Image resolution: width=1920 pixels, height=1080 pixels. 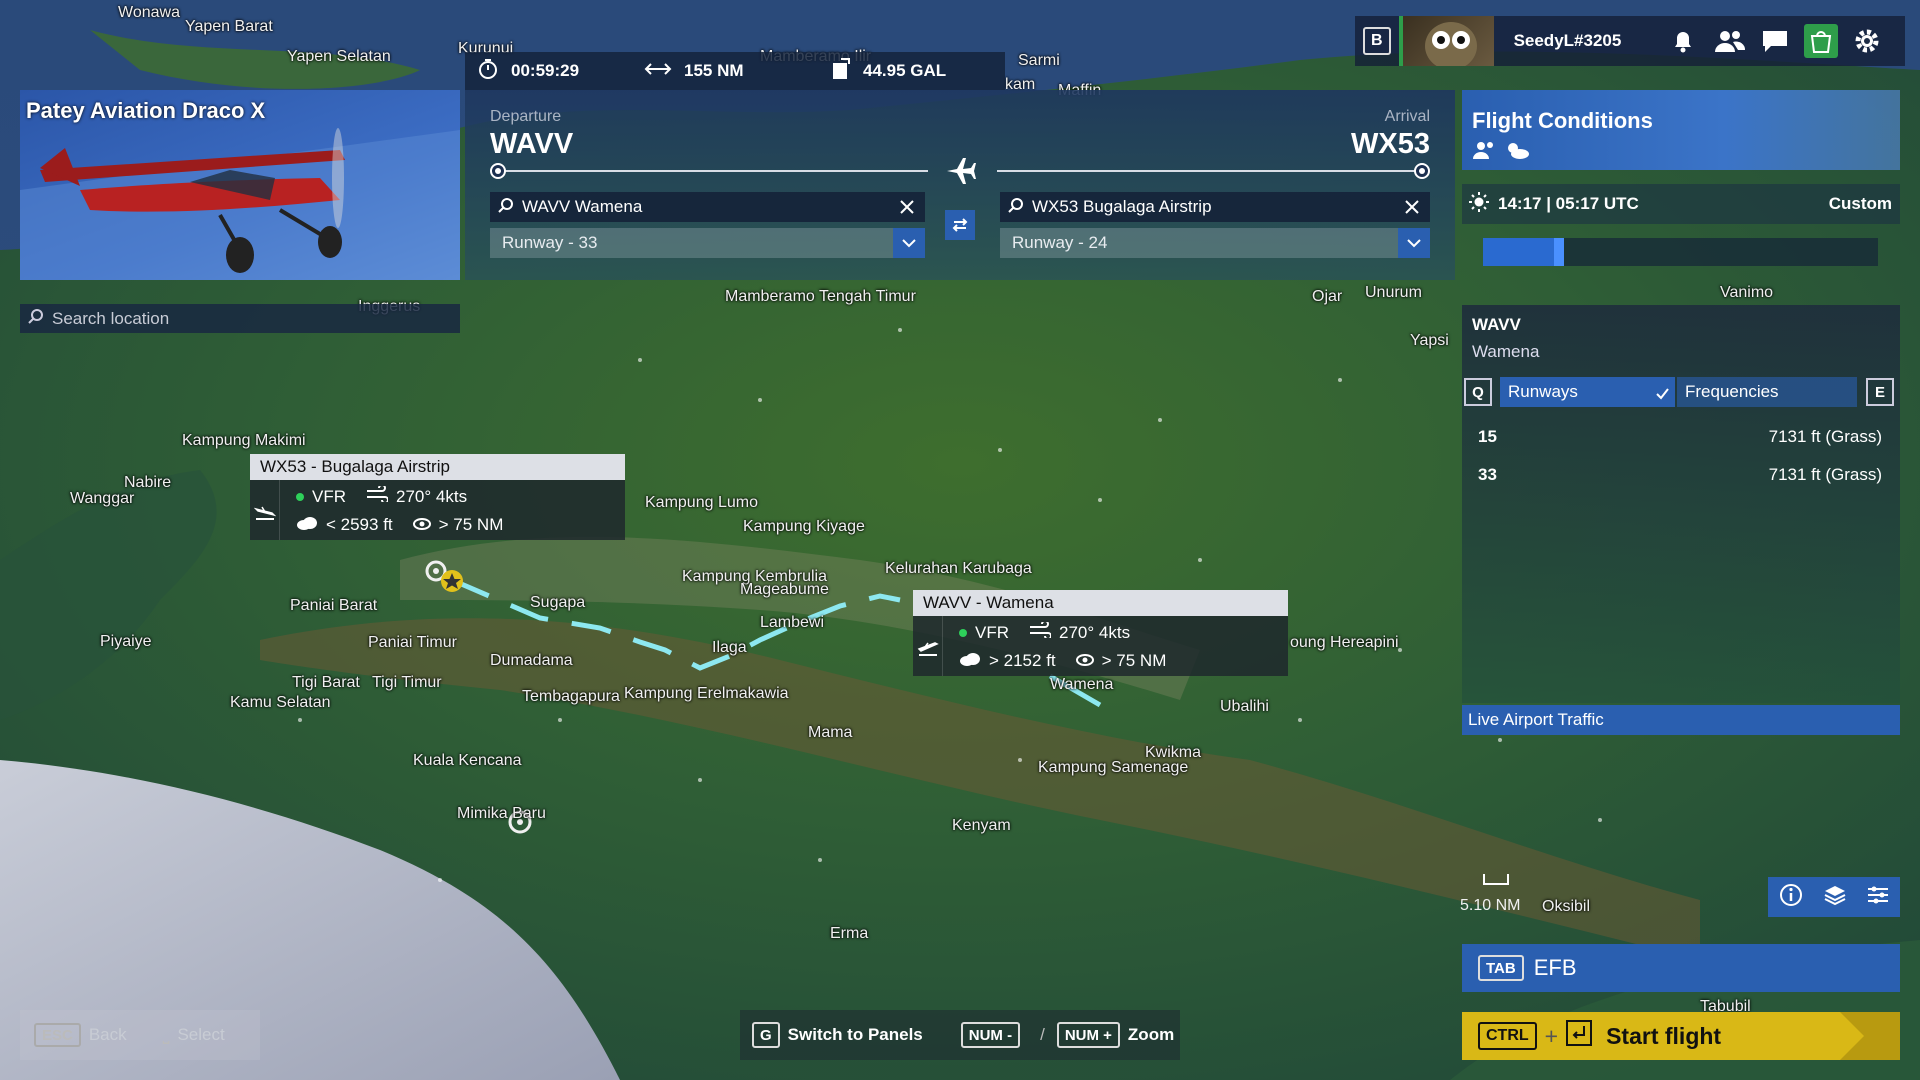 I want to click on star-icon, so click(x=452, y=581).